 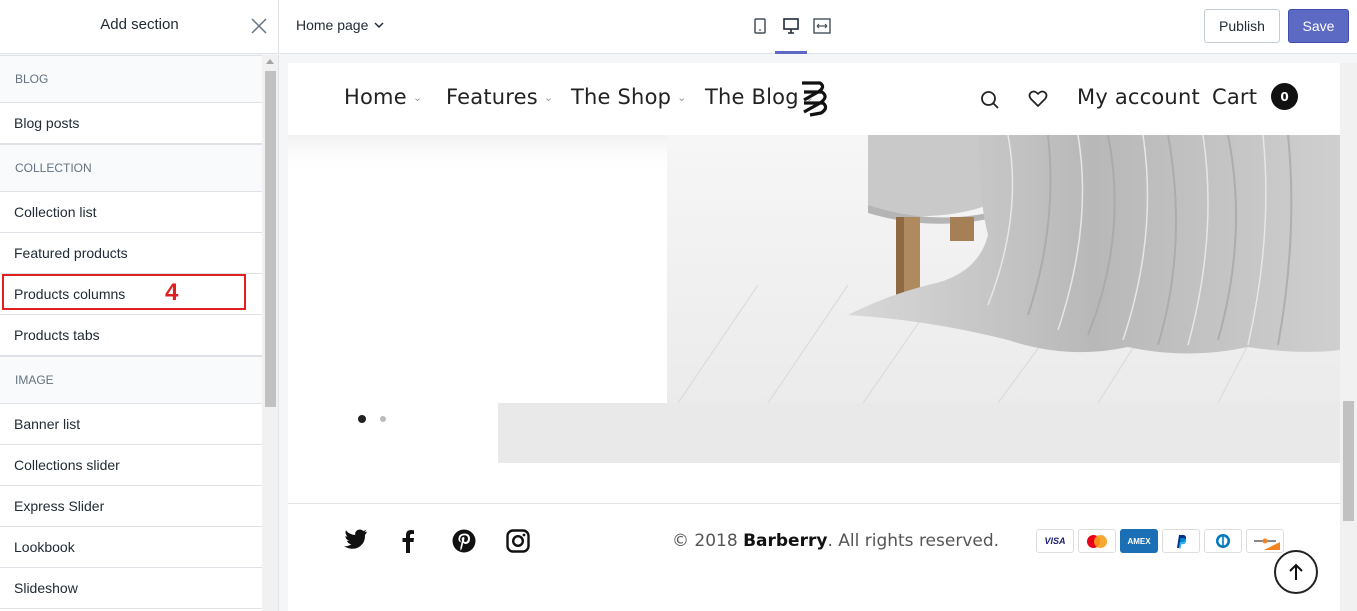 I want to click on diners-club-icon, so click(x=1223, y=541).